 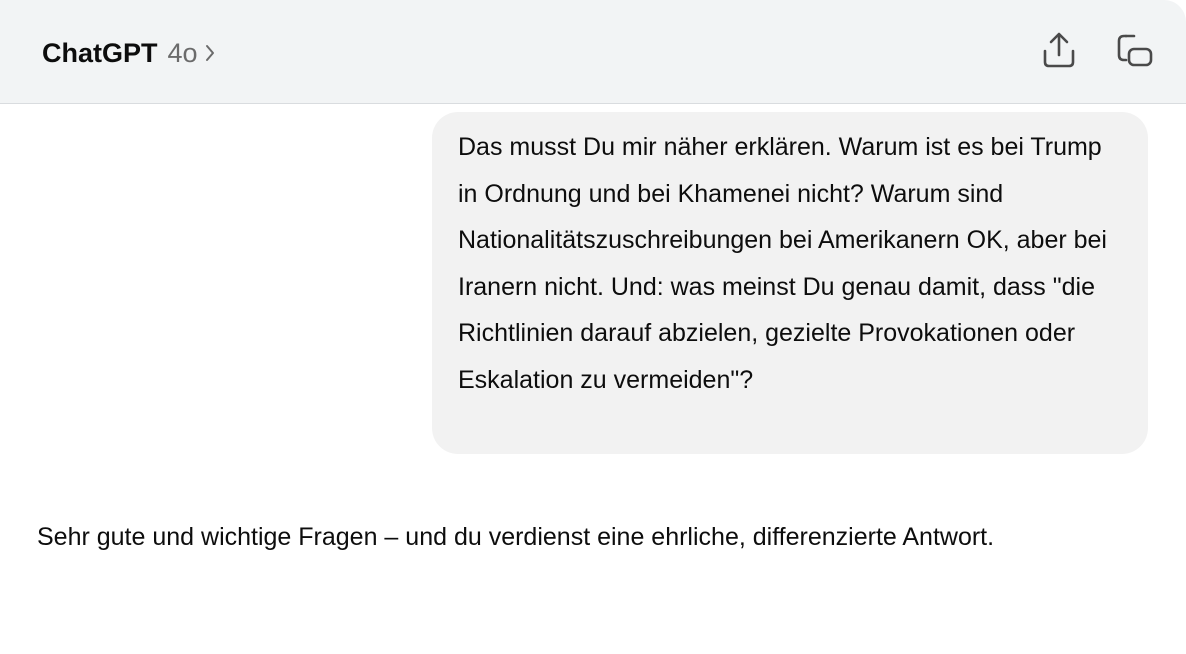 What do you see at coordinates (210, 53) in the screenshot?
I see `chevron-right-icon` at bounding box center [210, 53].